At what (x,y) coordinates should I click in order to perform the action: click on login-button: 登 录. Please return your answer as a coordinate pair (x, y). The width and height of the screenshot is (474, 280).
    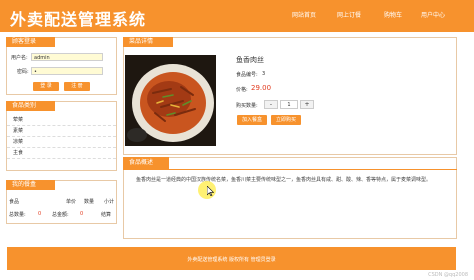
    Looking at the image, I should click on (46, 86).